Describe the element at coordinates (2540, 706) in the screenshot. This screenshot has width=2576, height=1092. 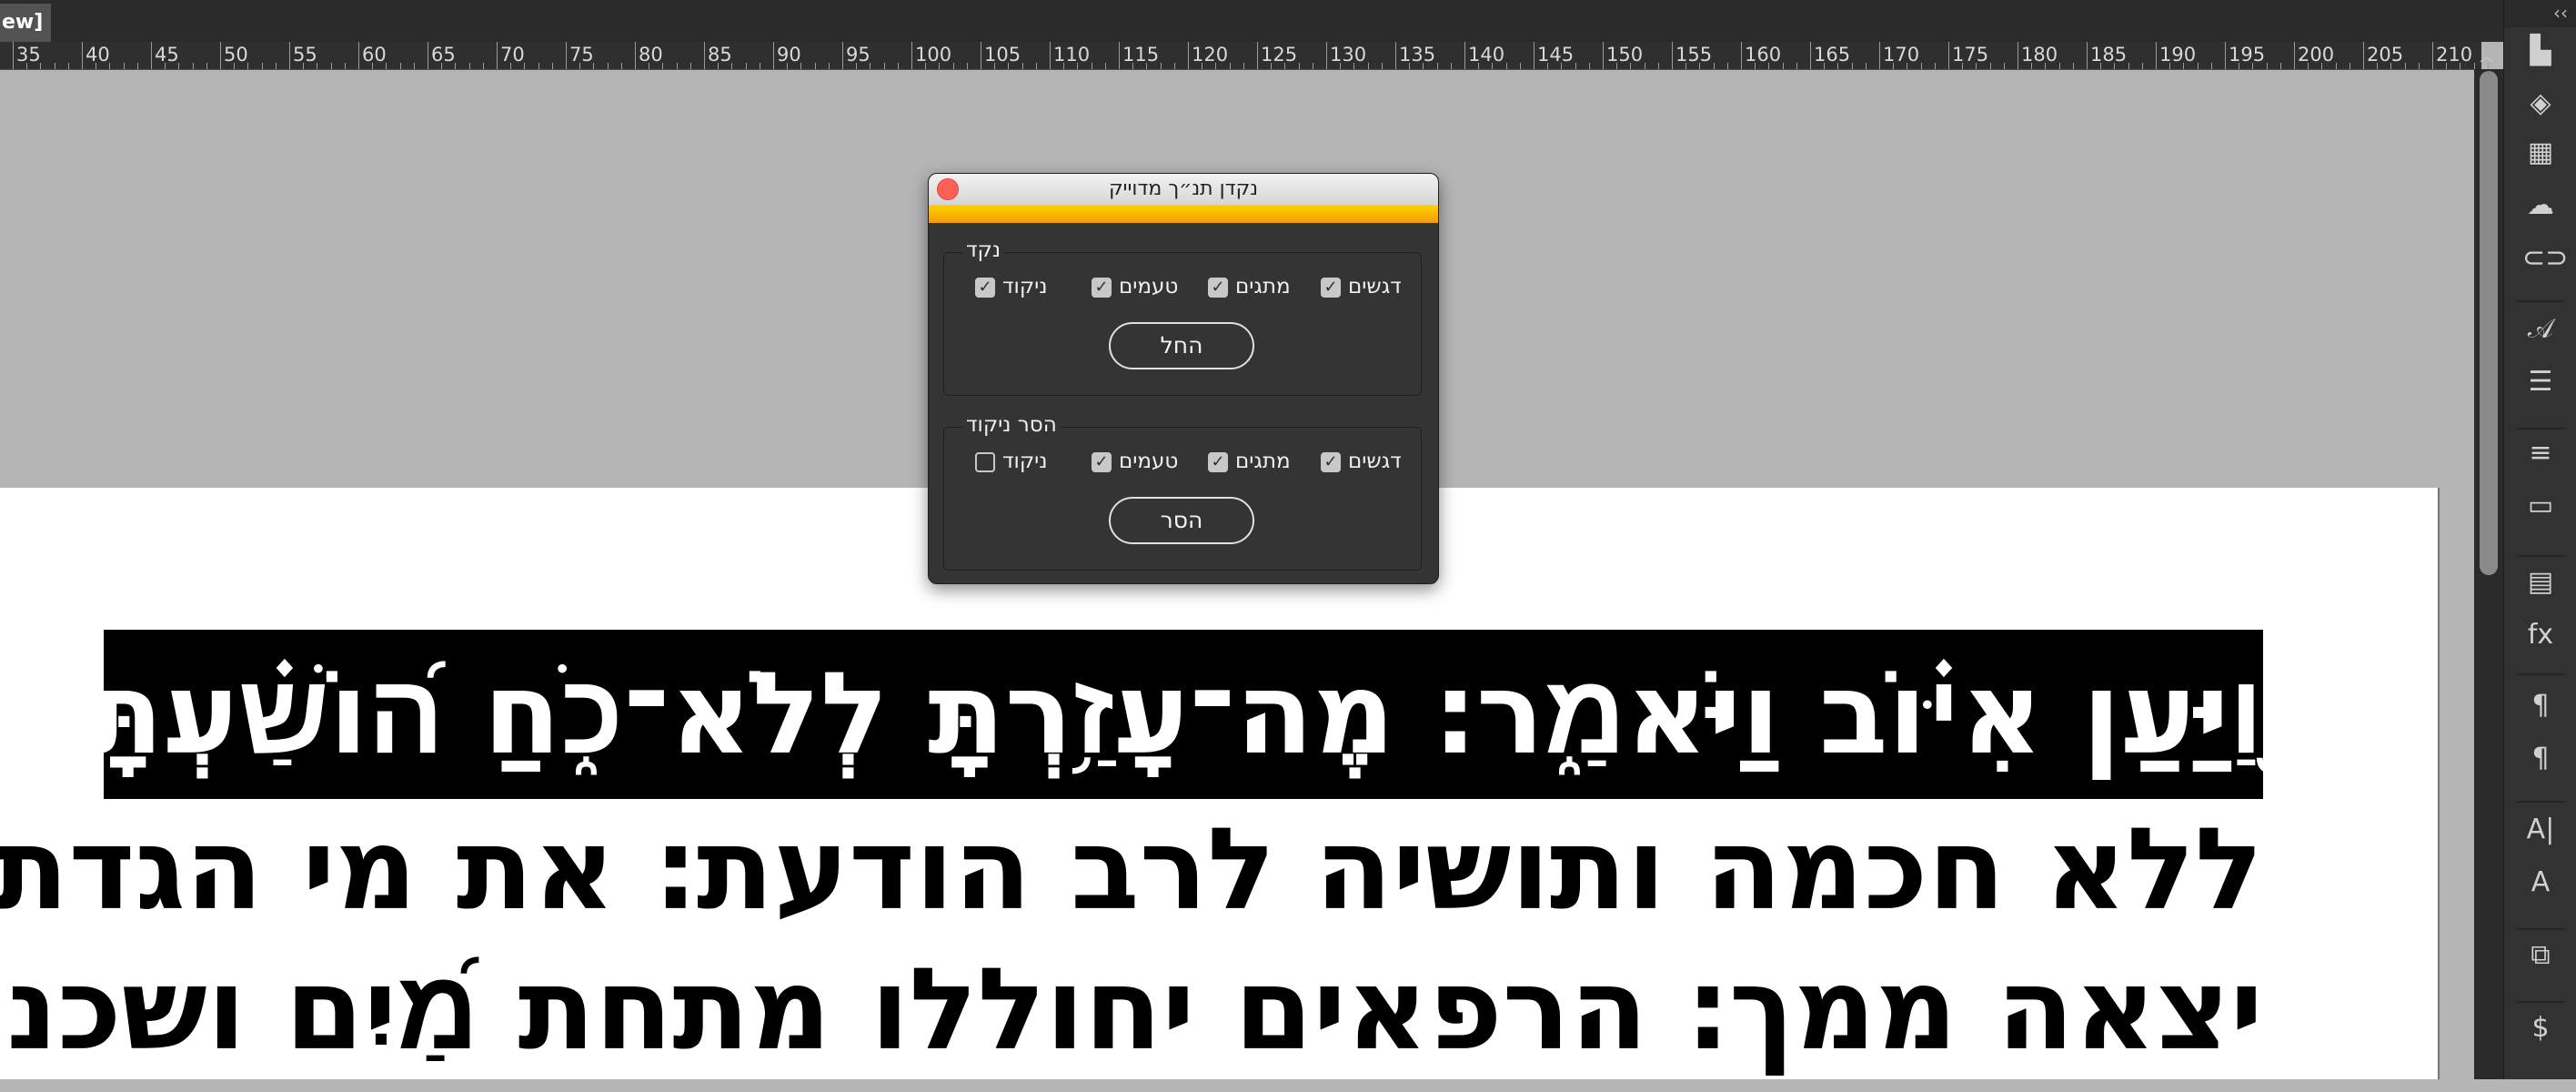
I see `paragraph-icon: ¶` at that location.